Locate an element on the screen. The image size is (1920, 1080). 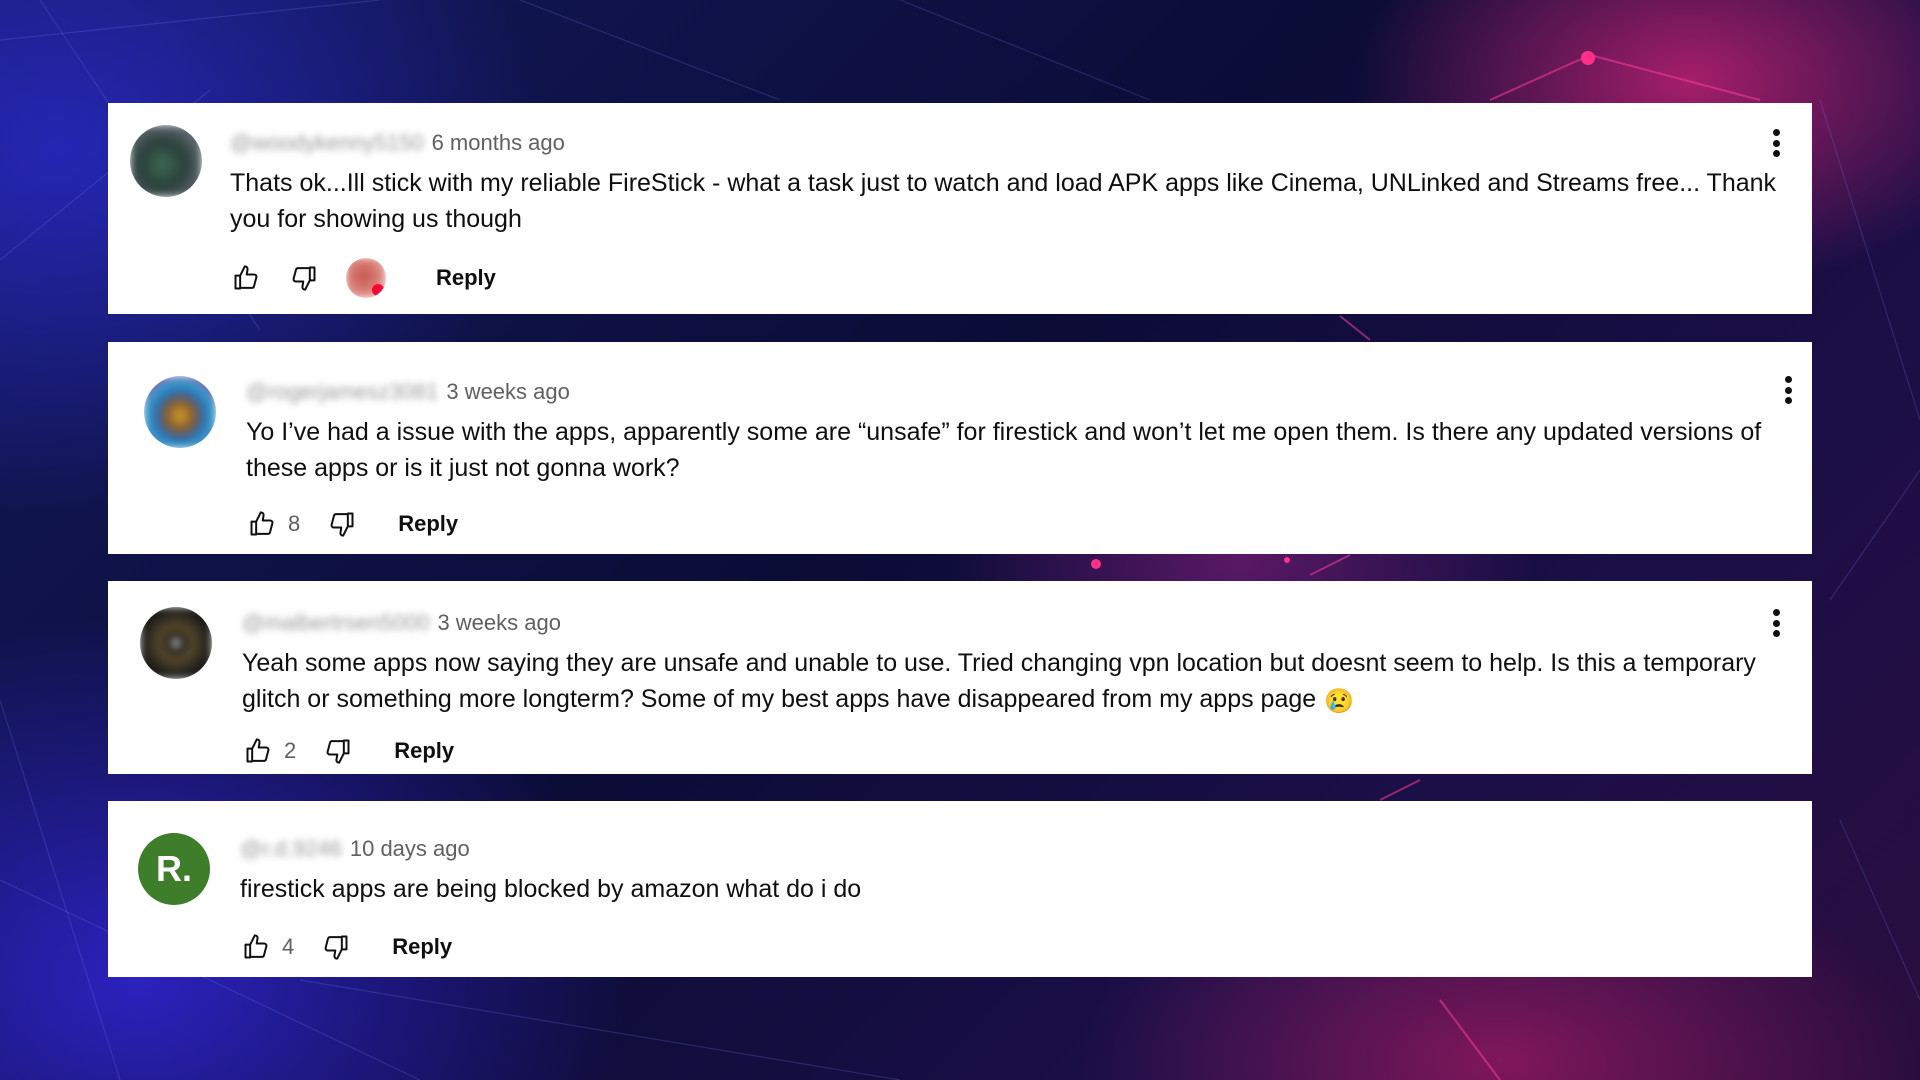
comment-author: @r.d.9246 is located at coordinates (291, 848).